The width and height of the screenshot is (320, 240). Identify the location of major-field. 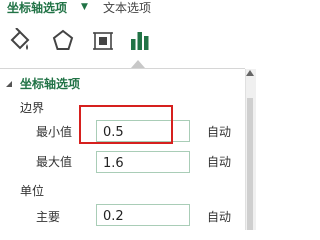
(143, 215).